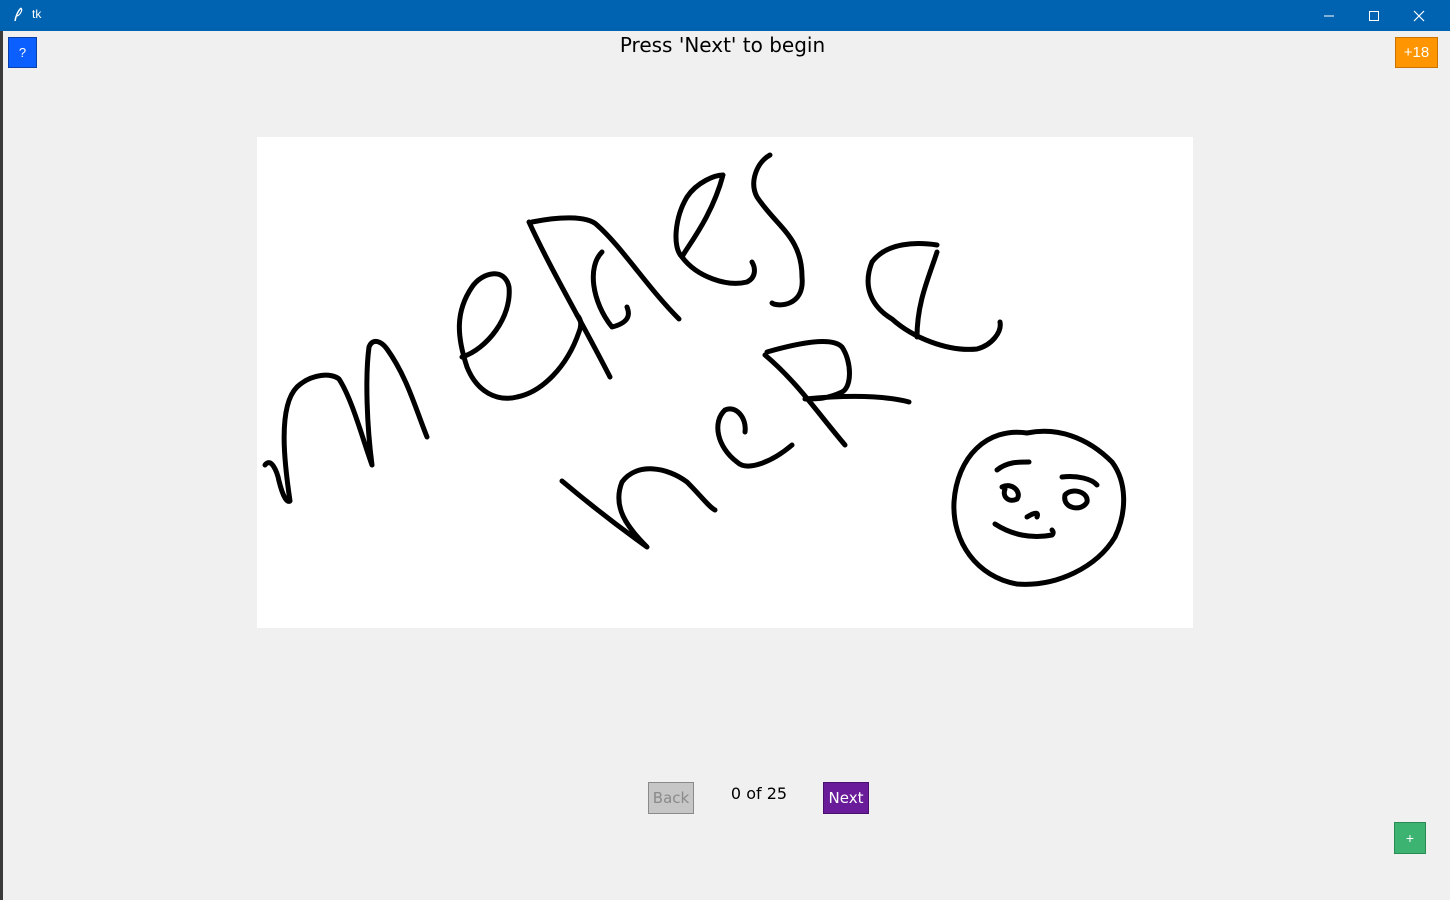  Describe the element at coordinates (846, 798) in the screenshot. I see `next-button: Next` at that location.